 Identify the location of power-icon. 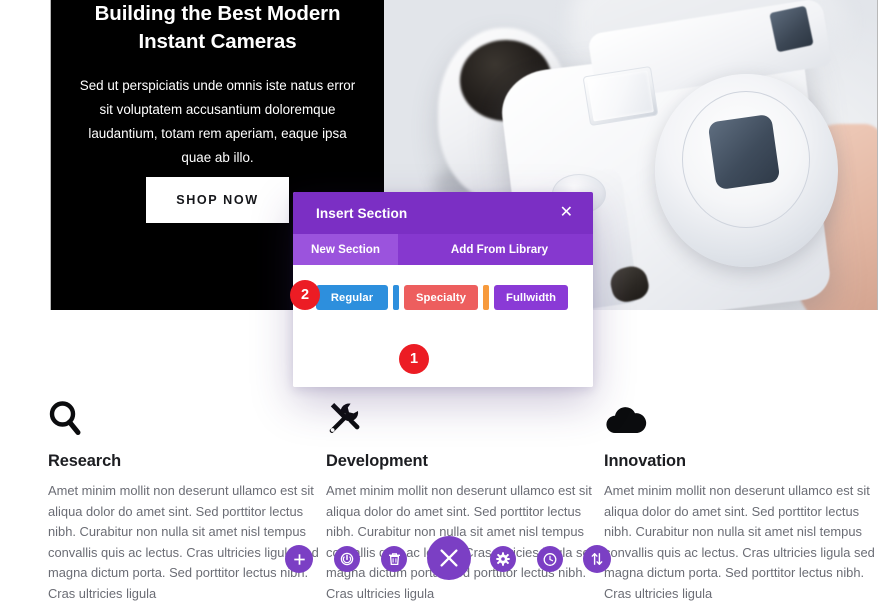
(347, 559).